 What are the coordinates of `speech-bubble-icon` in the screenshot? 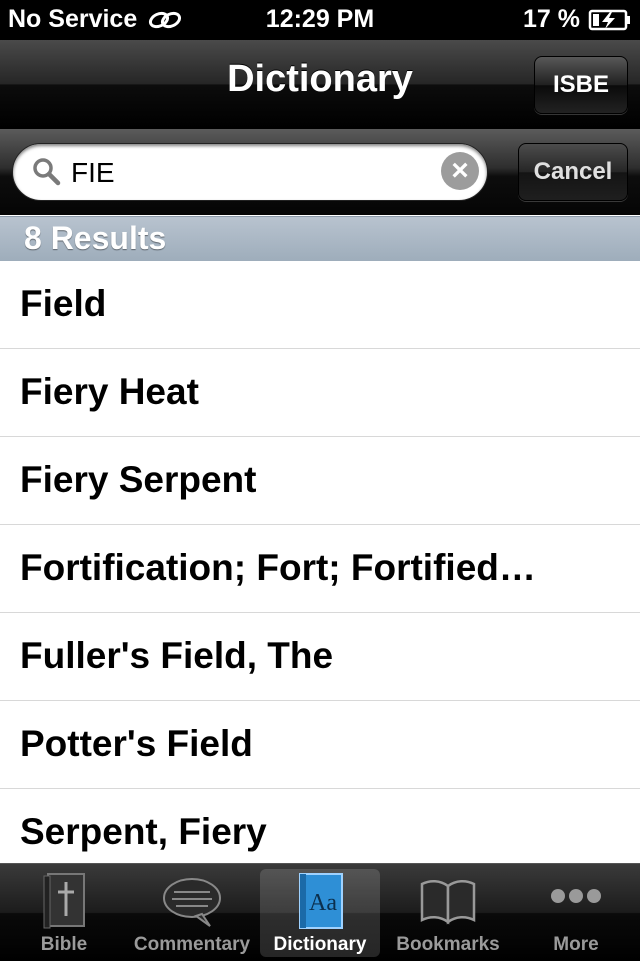 It's located at (192, 902).